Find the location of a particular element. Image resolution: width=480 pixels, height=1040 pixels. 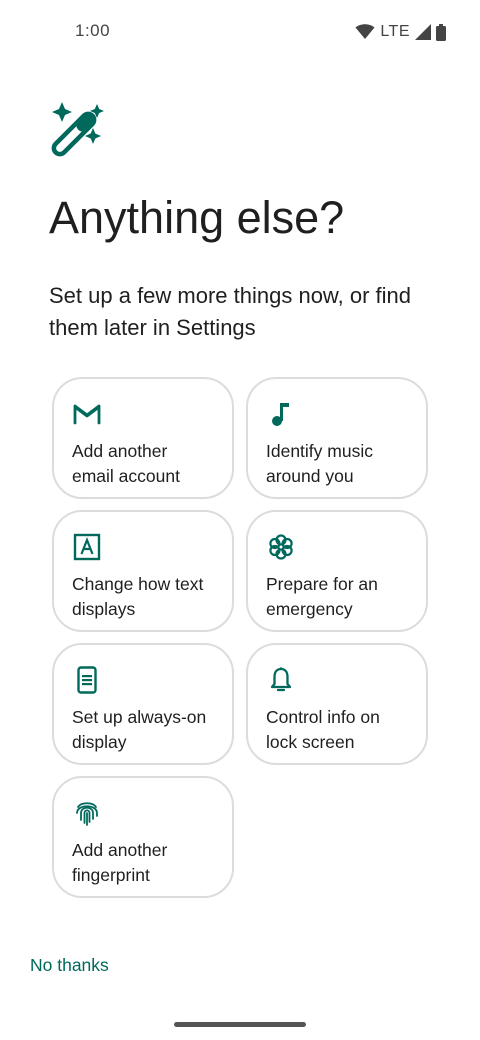

card-fingerprint: Add another fingerprint is located at coordinates (143, 837).